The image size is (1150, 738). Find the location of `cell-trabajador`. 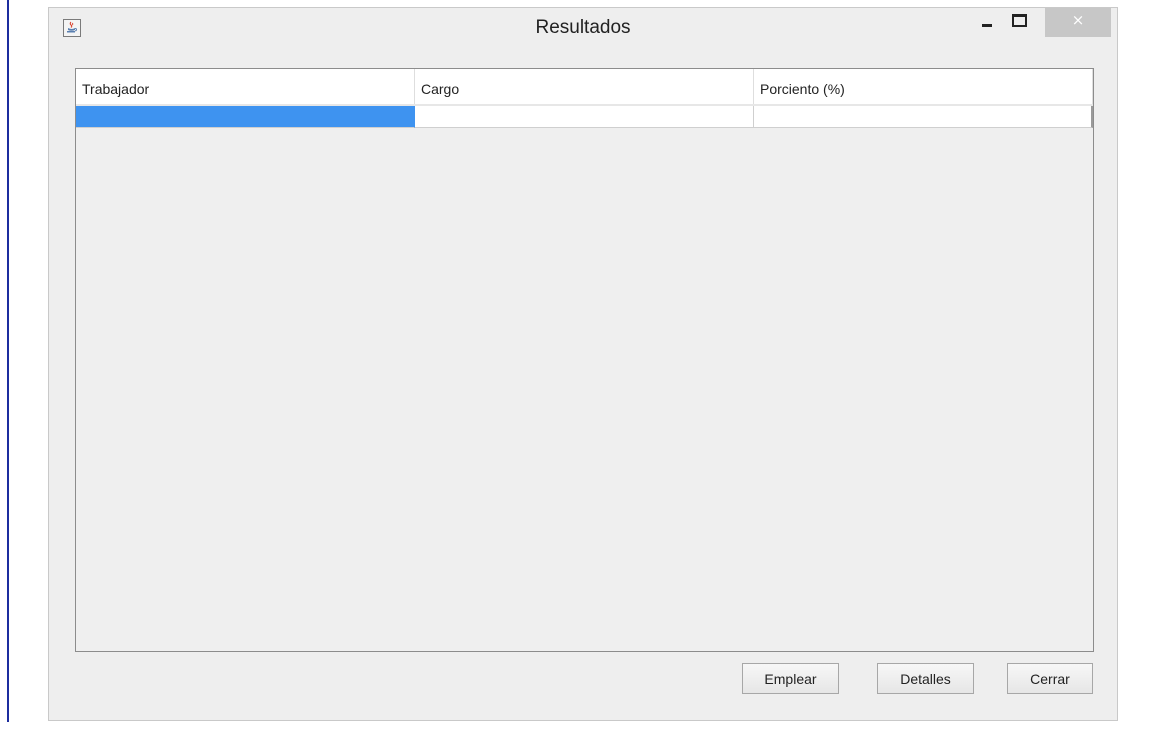

cell-trabajador is located at coordinates (245, 117).